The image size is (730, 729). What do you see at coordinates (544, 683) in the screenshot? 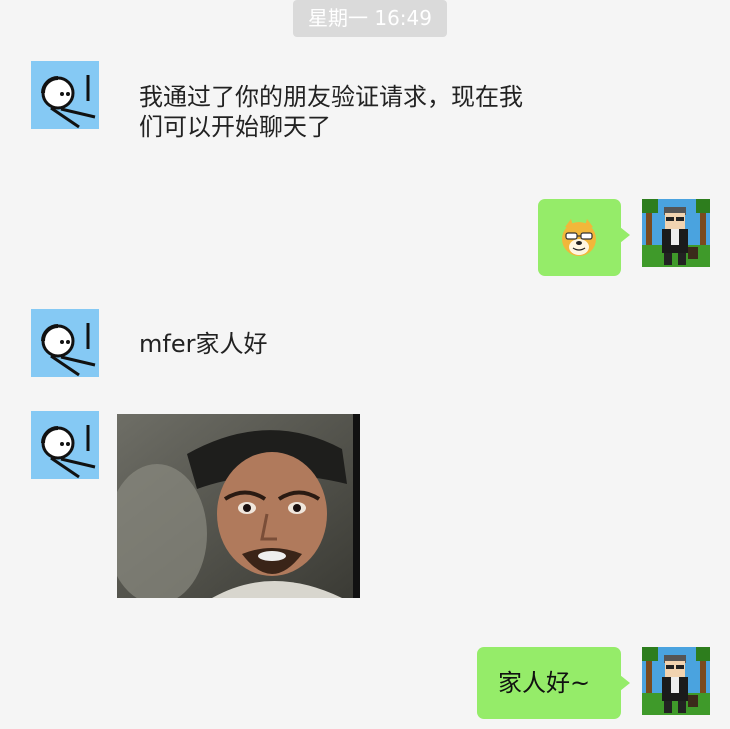
I see `outgoing-message-text: 家人好~` at bounding box center [544, 683].